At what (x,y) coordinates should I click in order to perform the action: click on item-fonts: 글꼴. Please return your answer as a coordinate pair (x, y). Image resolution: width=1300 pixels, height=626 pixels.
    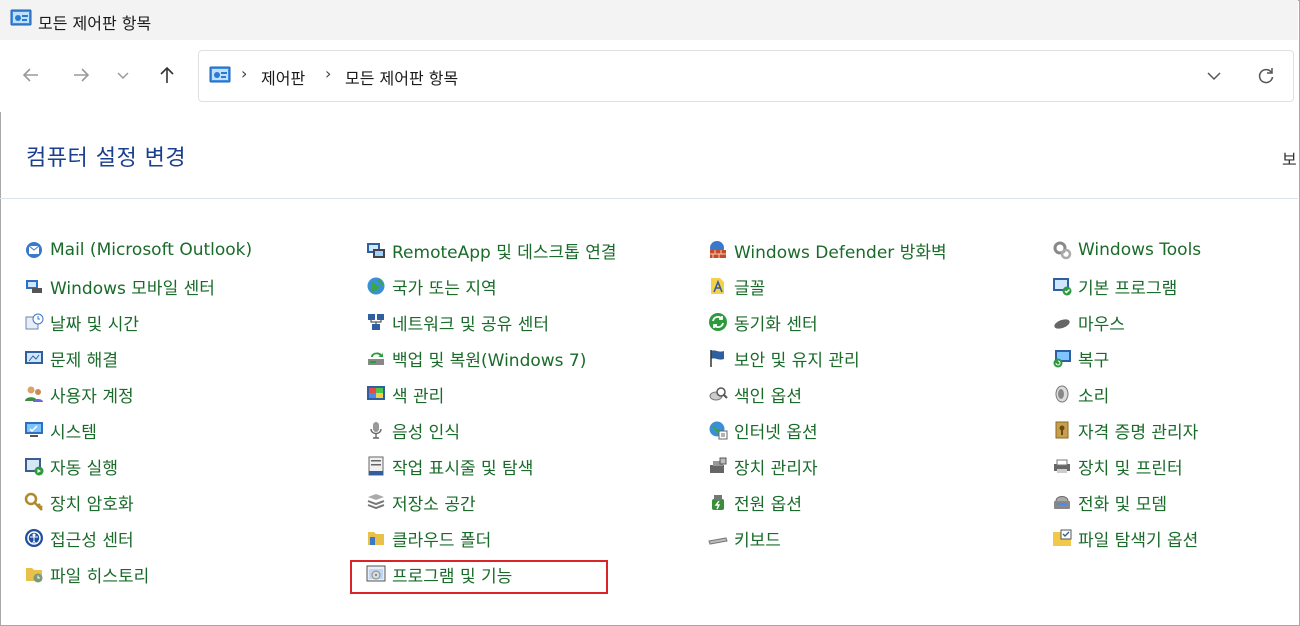
    Looking at the image, I should click on (873, 286).